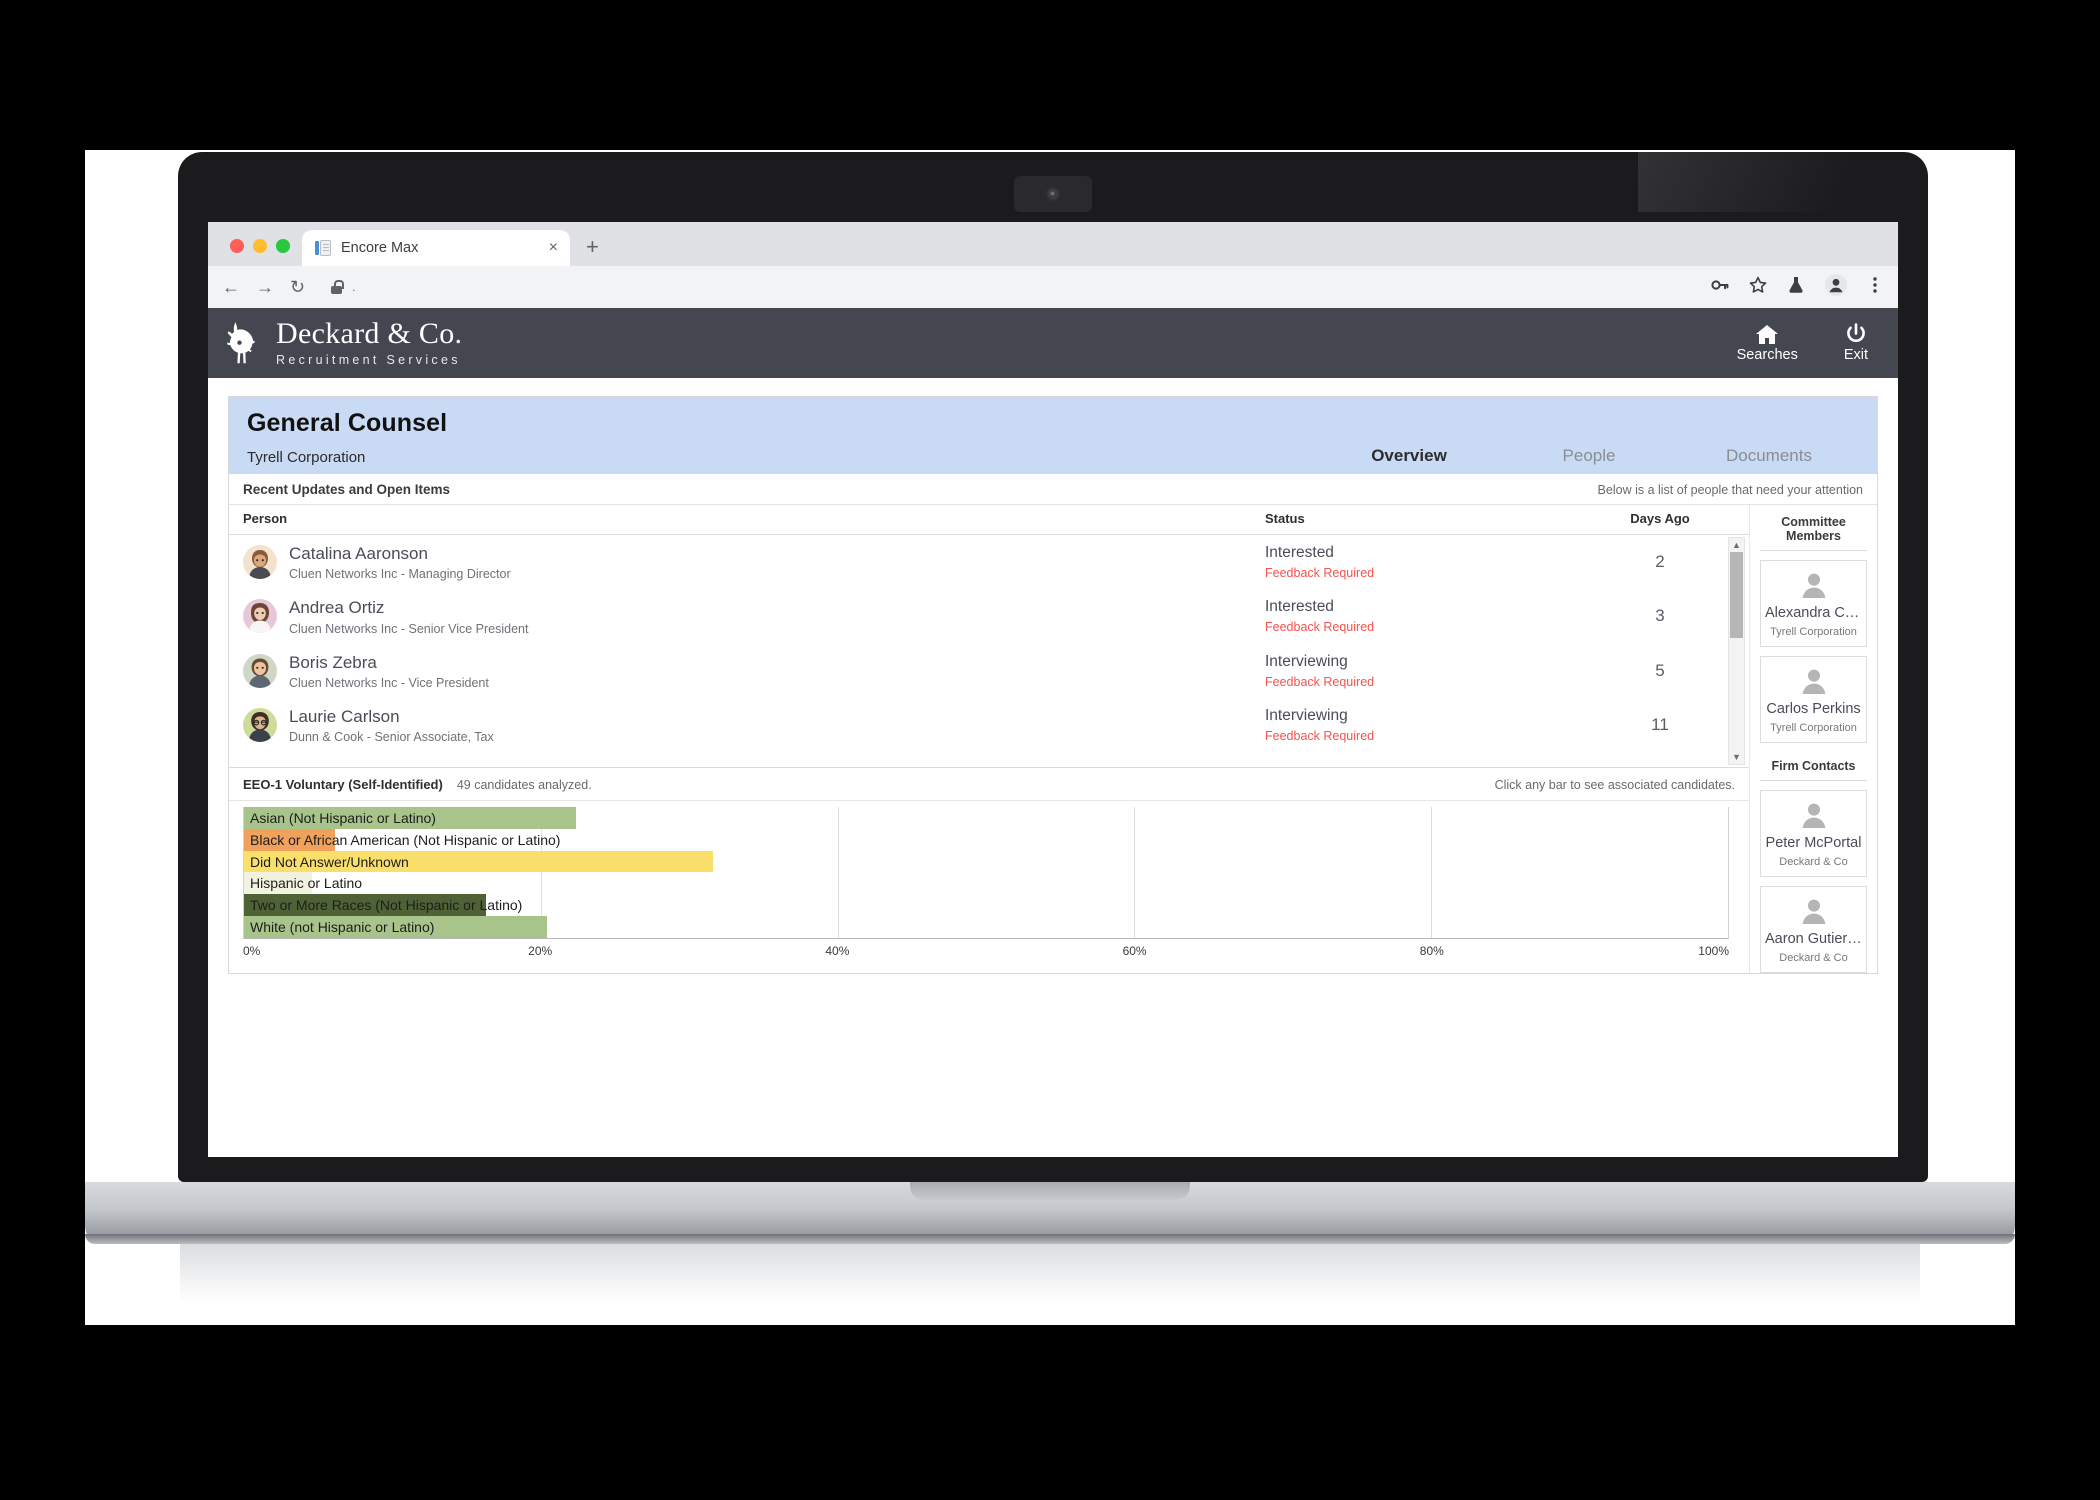 This screenshot has height=1500, width=2100. Describe the element at coordinates (837, 951) in the screenshot. I see `tick-40: 40%` at that location.